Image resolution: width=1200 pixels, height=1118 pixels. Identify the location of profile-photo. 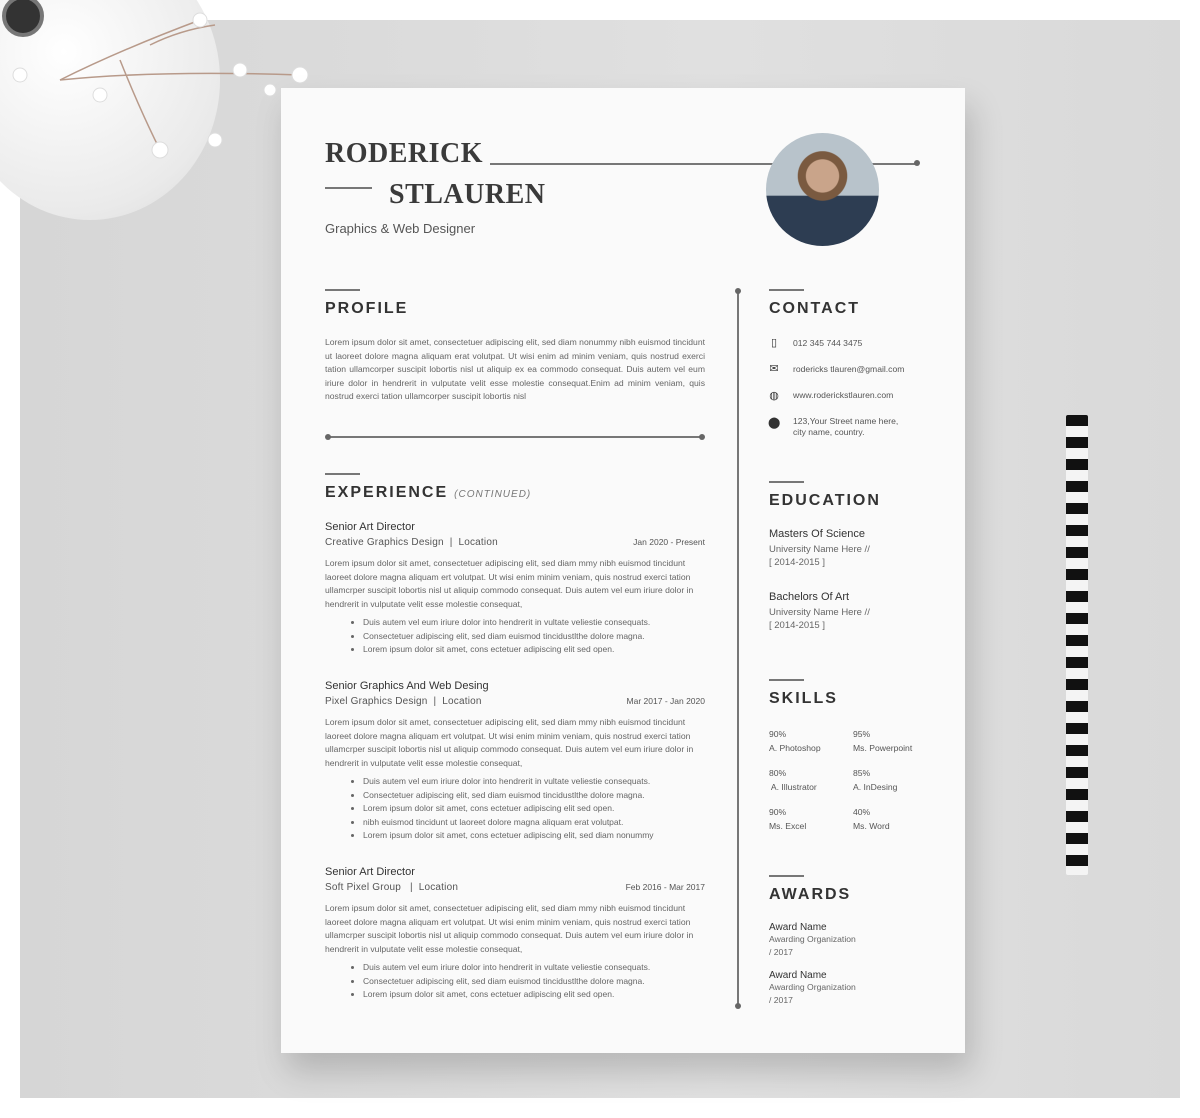
(822, 189).